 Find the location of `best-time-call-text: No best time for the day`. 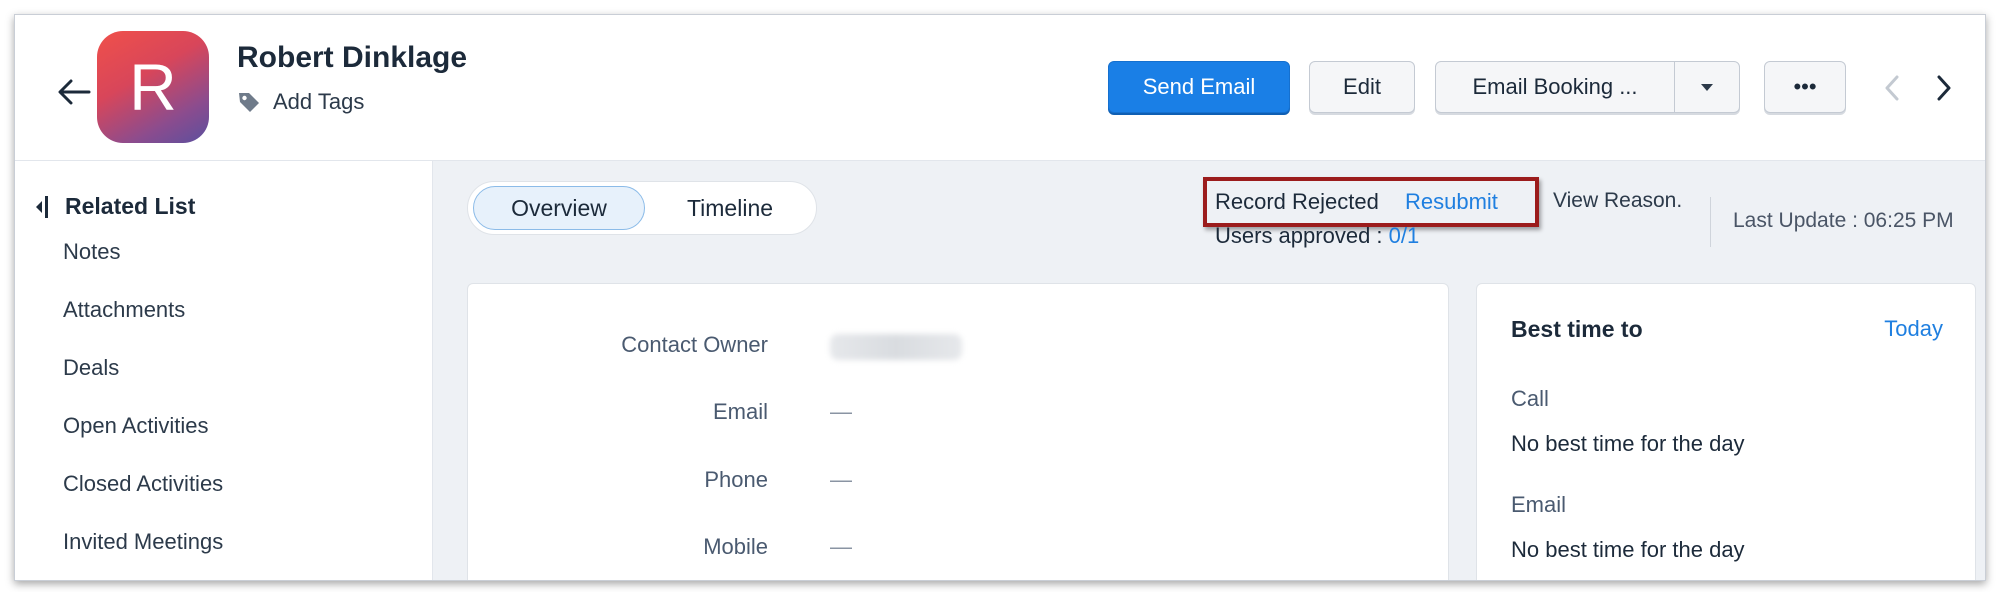

best-time-call-text: No best time for the day is located at coordinates (1628, 443).